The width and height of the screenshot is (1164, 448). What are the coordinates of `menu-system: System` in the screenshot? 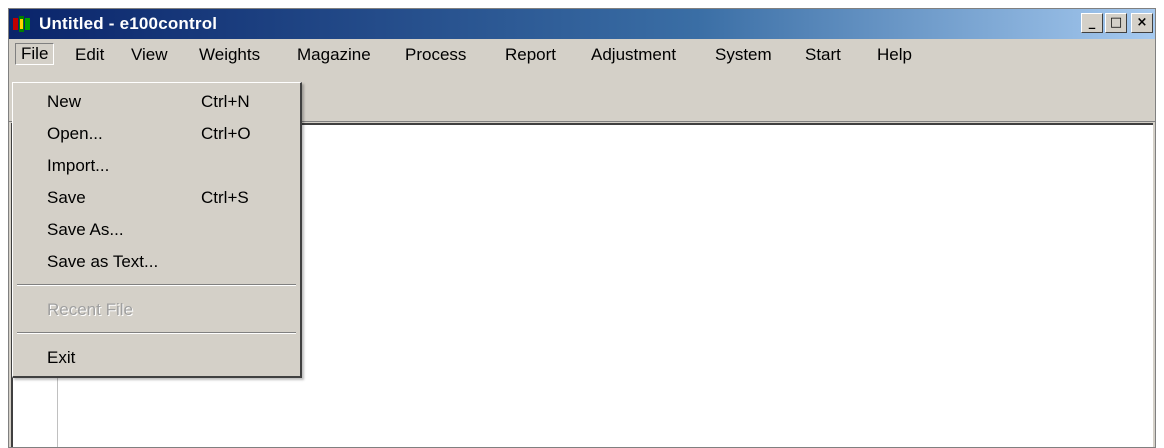 It's located at (743, 56).